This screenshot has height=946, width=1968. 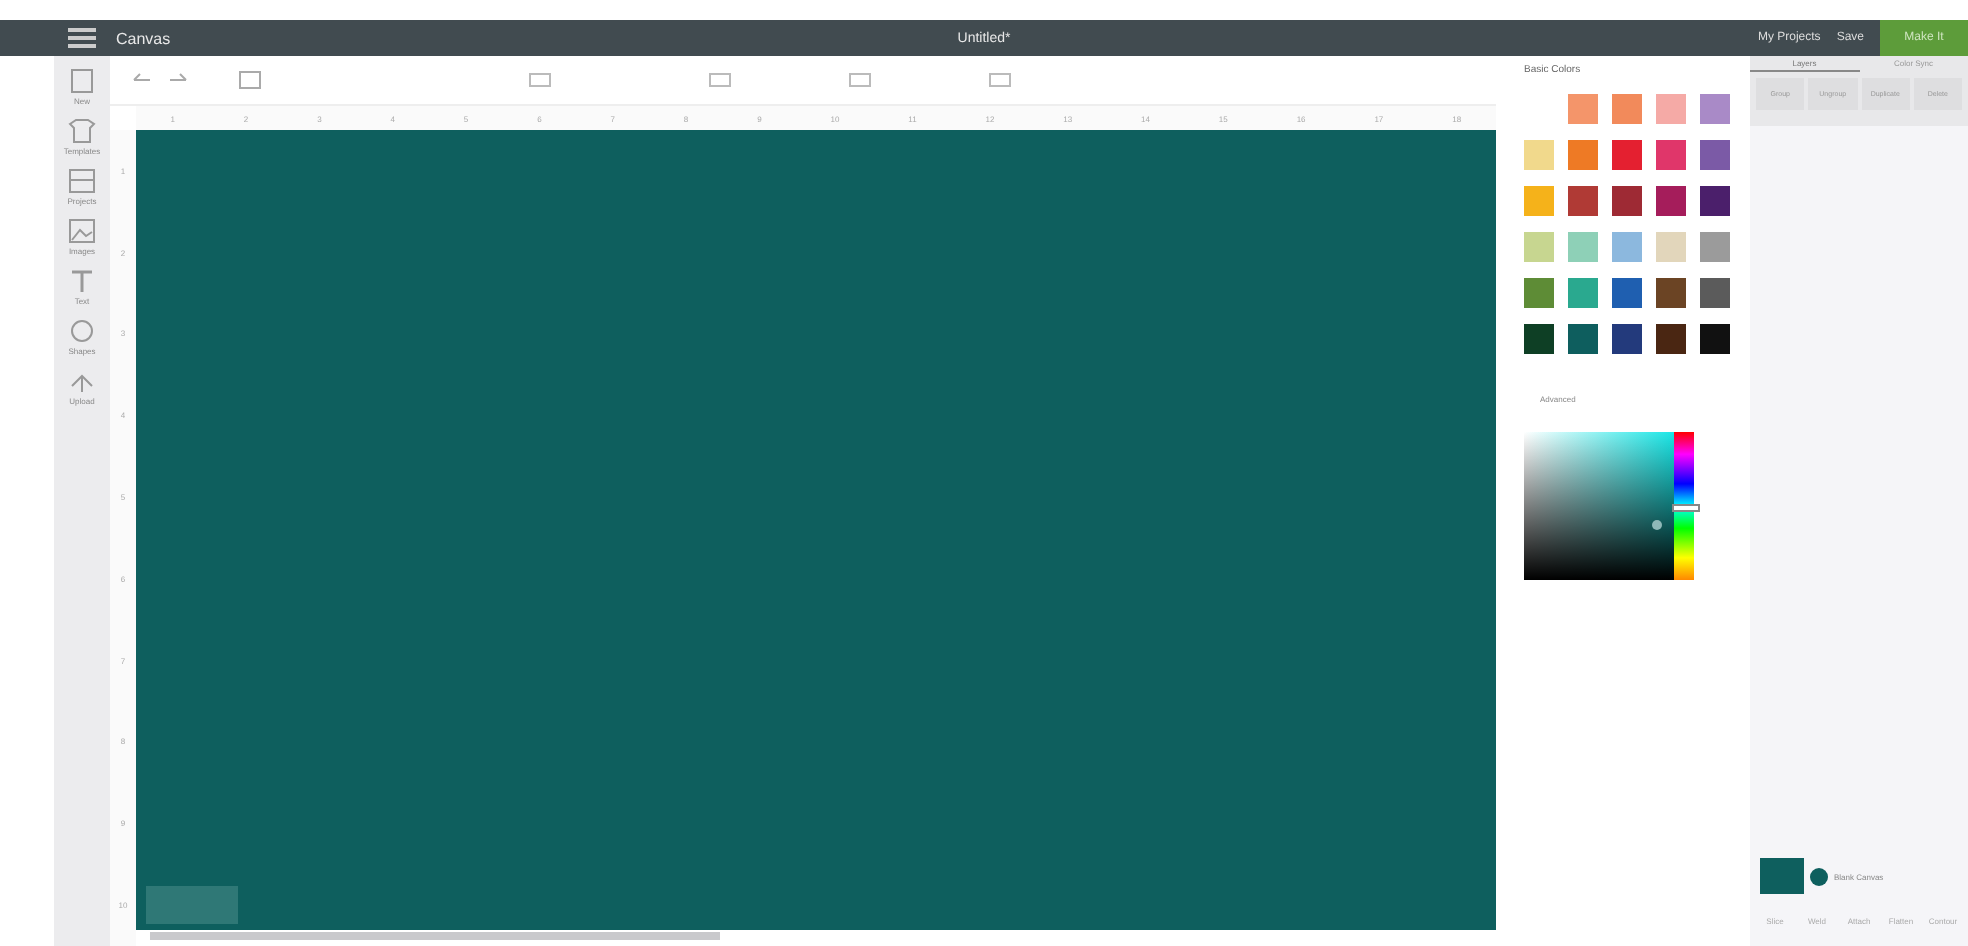 What do you see at coordinates (81, 181) in the screenshot?
I see `grid-icon` at bounding box center [81, 181].